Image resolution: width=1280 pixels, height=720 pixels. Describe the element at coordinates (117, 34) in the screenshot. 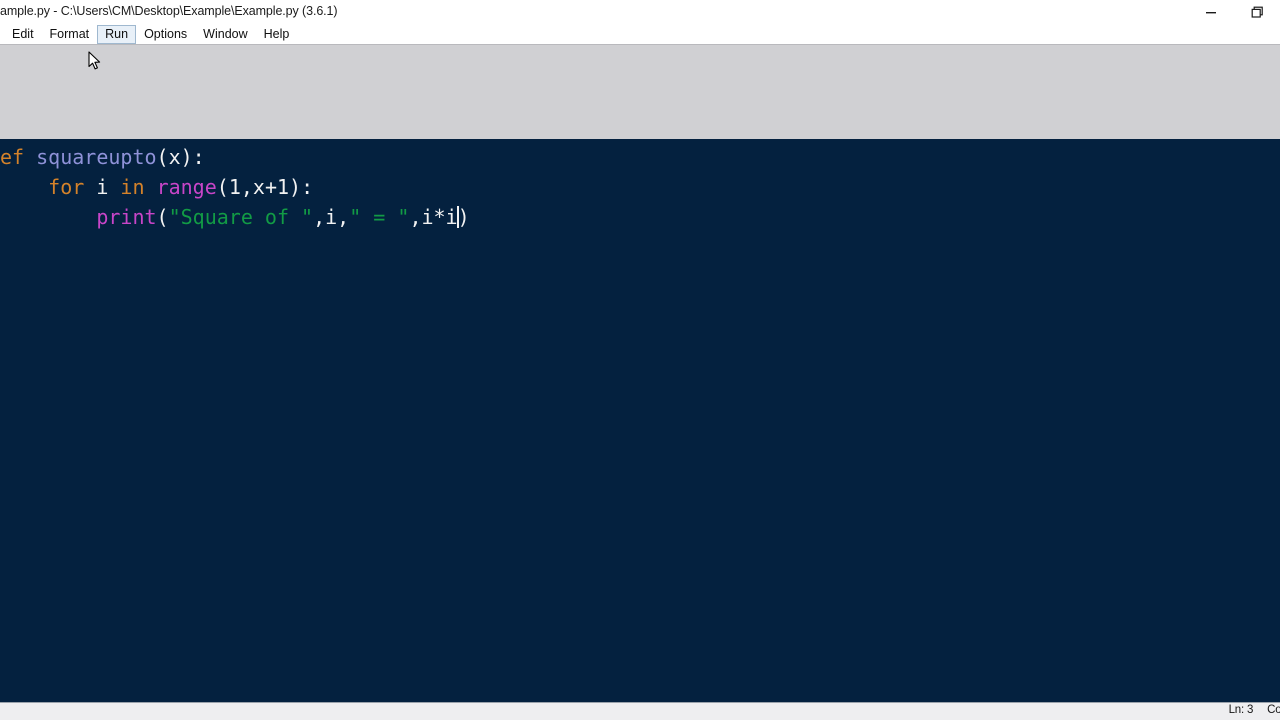

I see `menu-item-run: Run` at that location.